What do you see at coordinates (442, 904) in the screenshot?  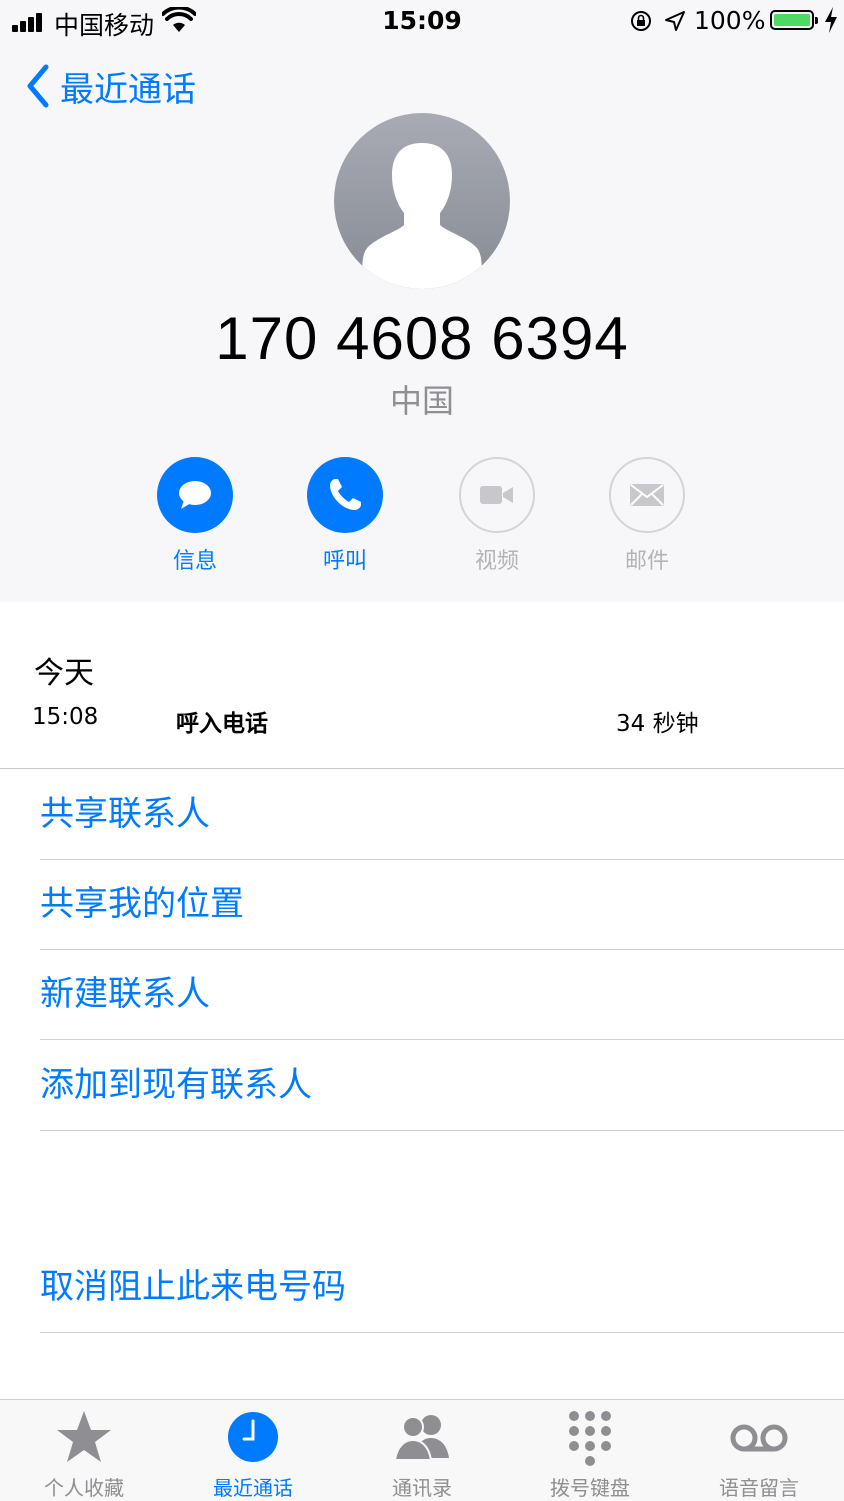 I see `share-location-button: 共享我的位置` at bounding box center [442, 904].